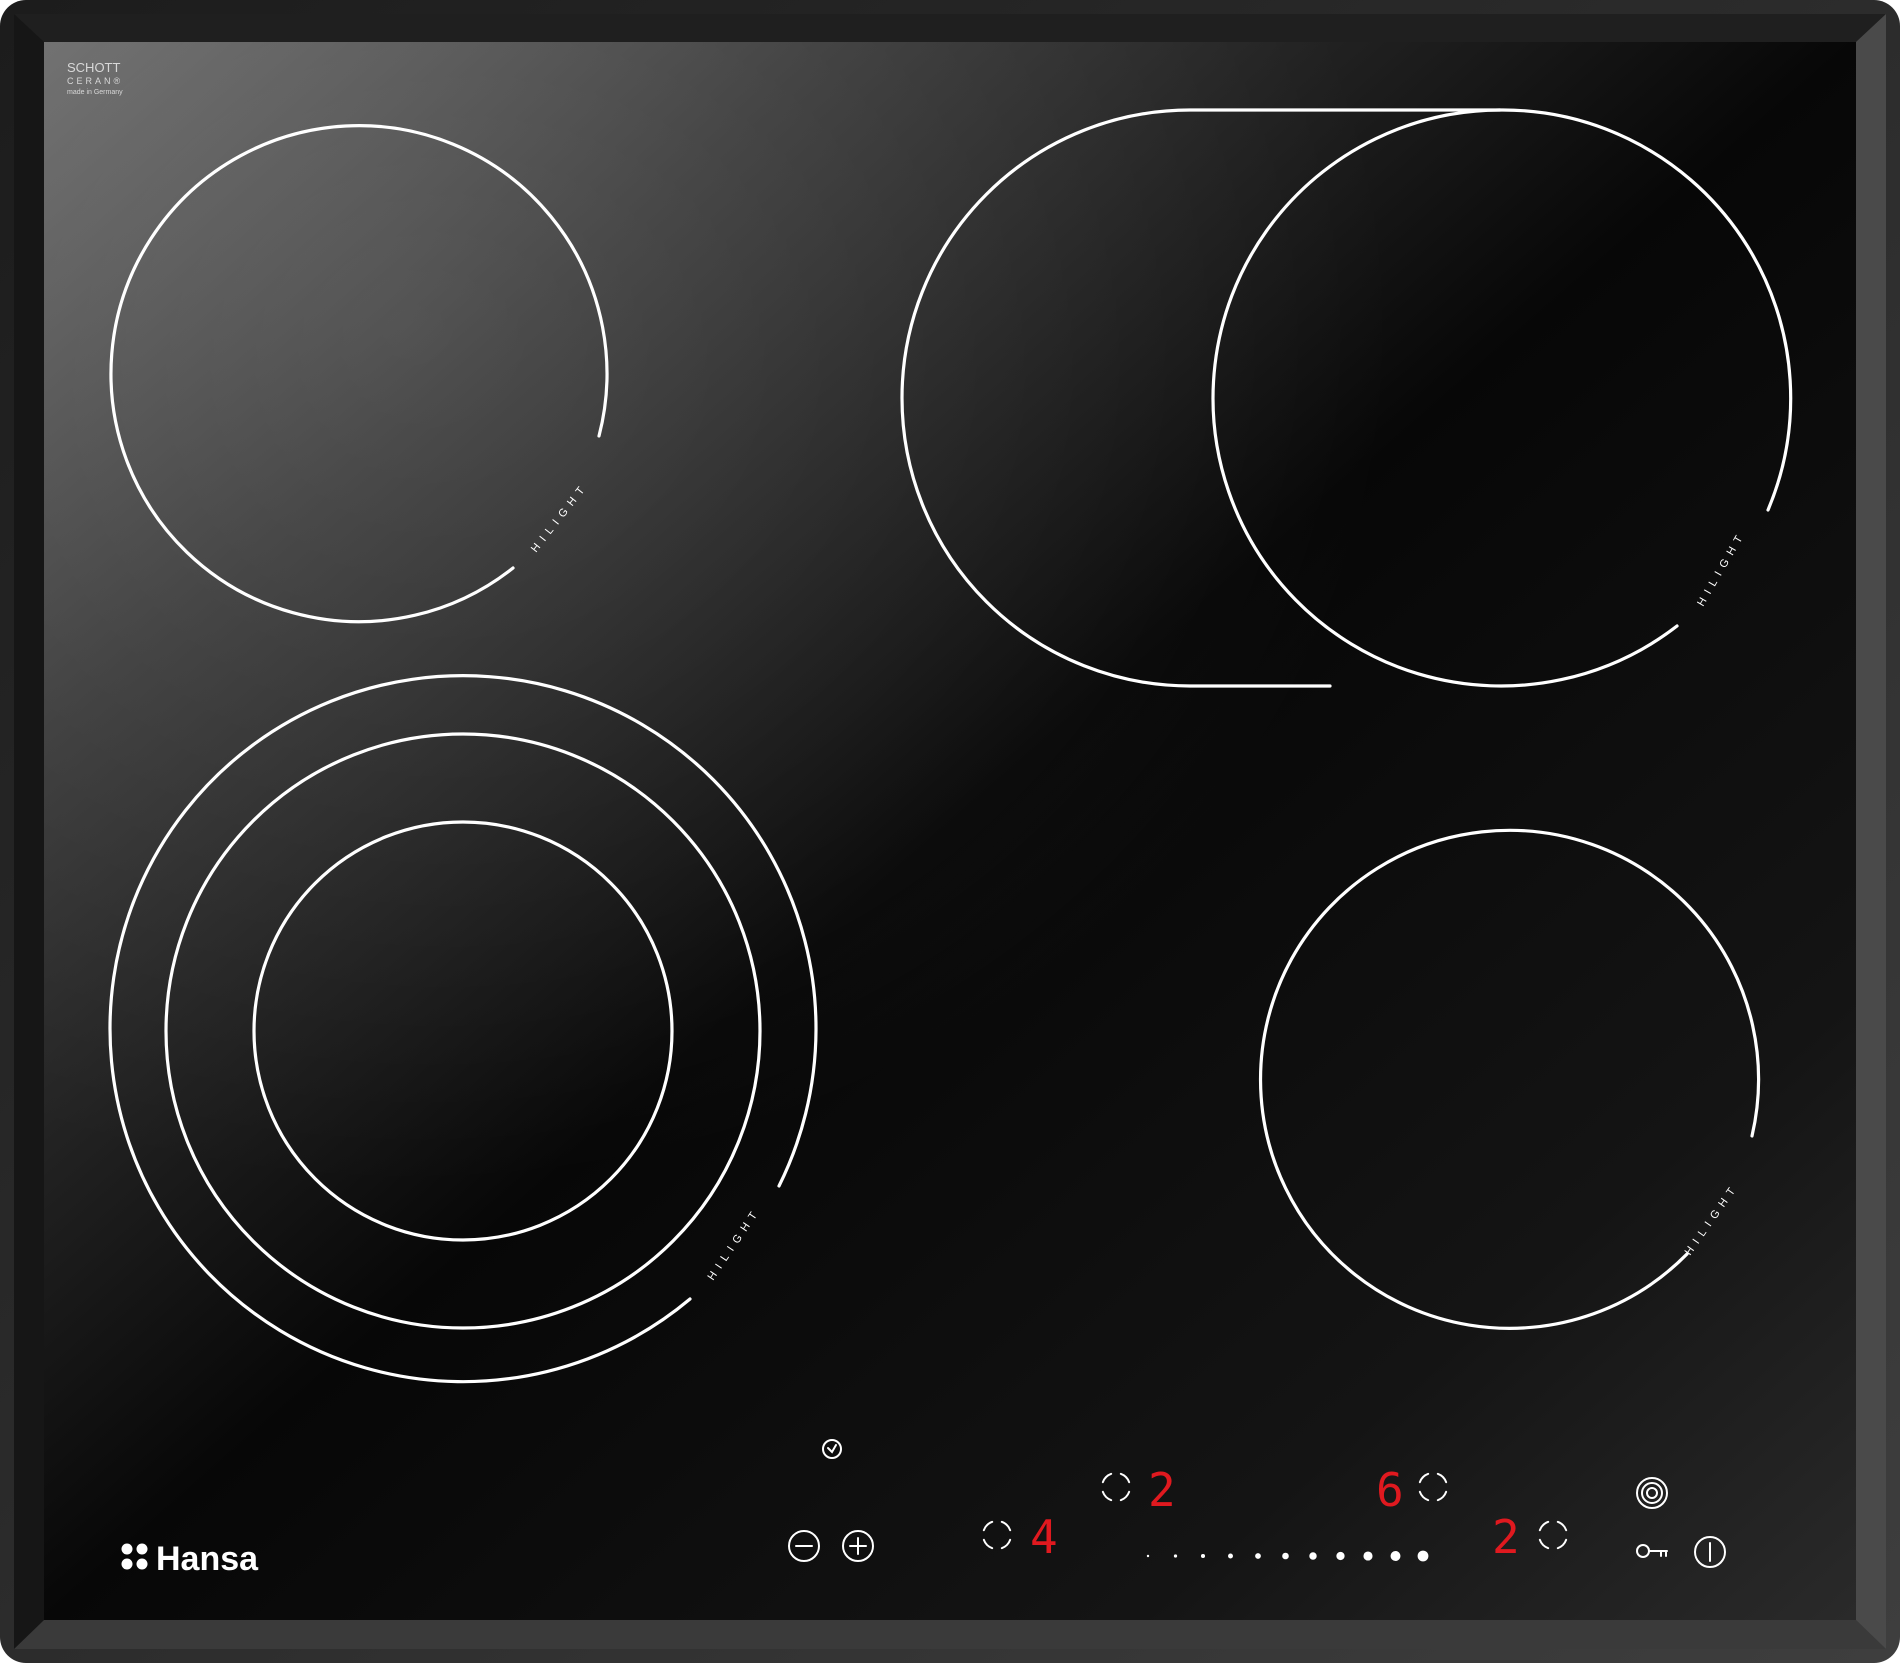  I want to click on glass-label-line1: SCHOTT, so click(94, 67).